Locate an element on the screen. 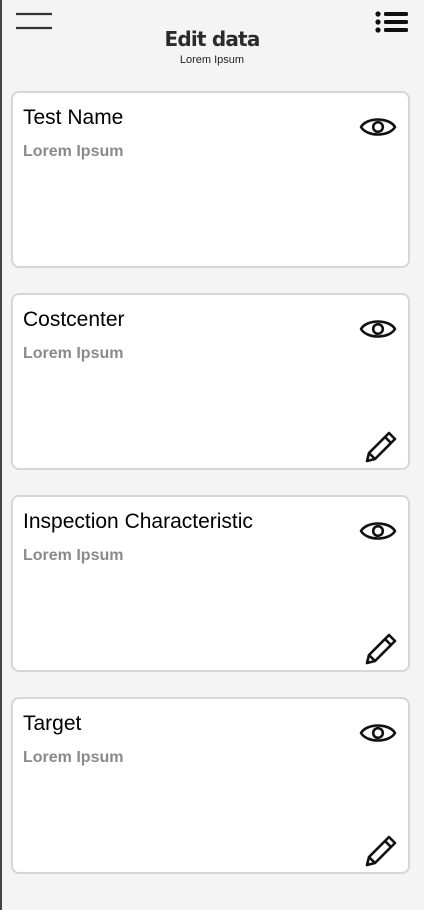 The height and width of the screenshot is (910, 424). app-header: Edit data Lorem Ipsum is located at coordinates (212, 40).